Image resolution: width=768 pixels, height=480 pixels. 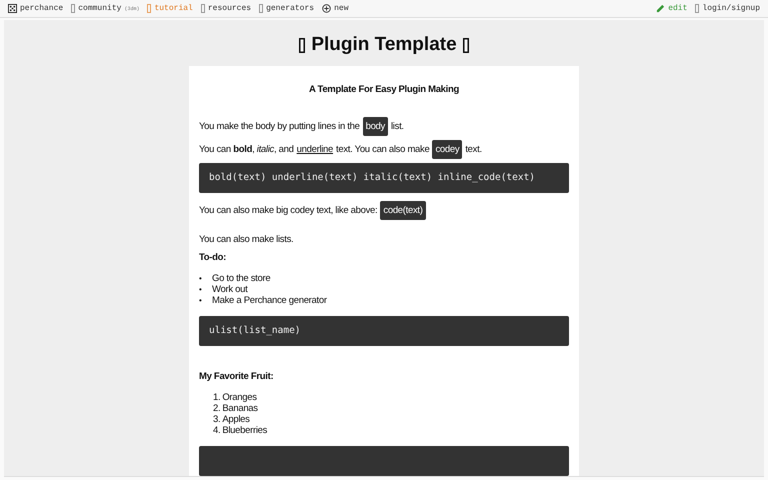 What do you see at coordinates (473, 150) in the screenshot?
I see `paragraph-text: text.` at bounding box center [473, 150].